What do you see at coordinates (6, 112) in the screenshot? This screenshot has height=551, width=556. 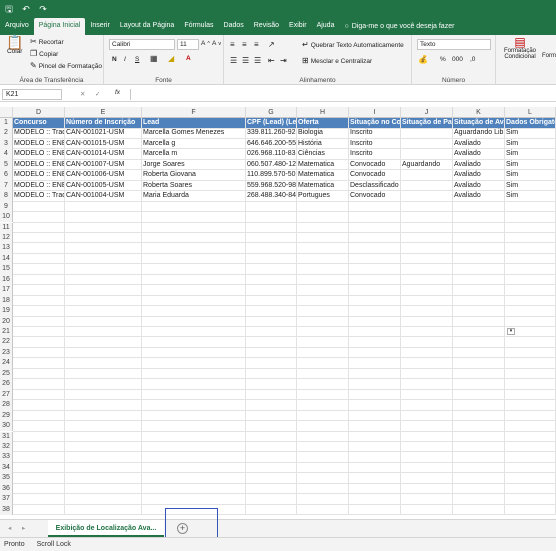 I see `select-all-corner` at bounding box center [6, 112].